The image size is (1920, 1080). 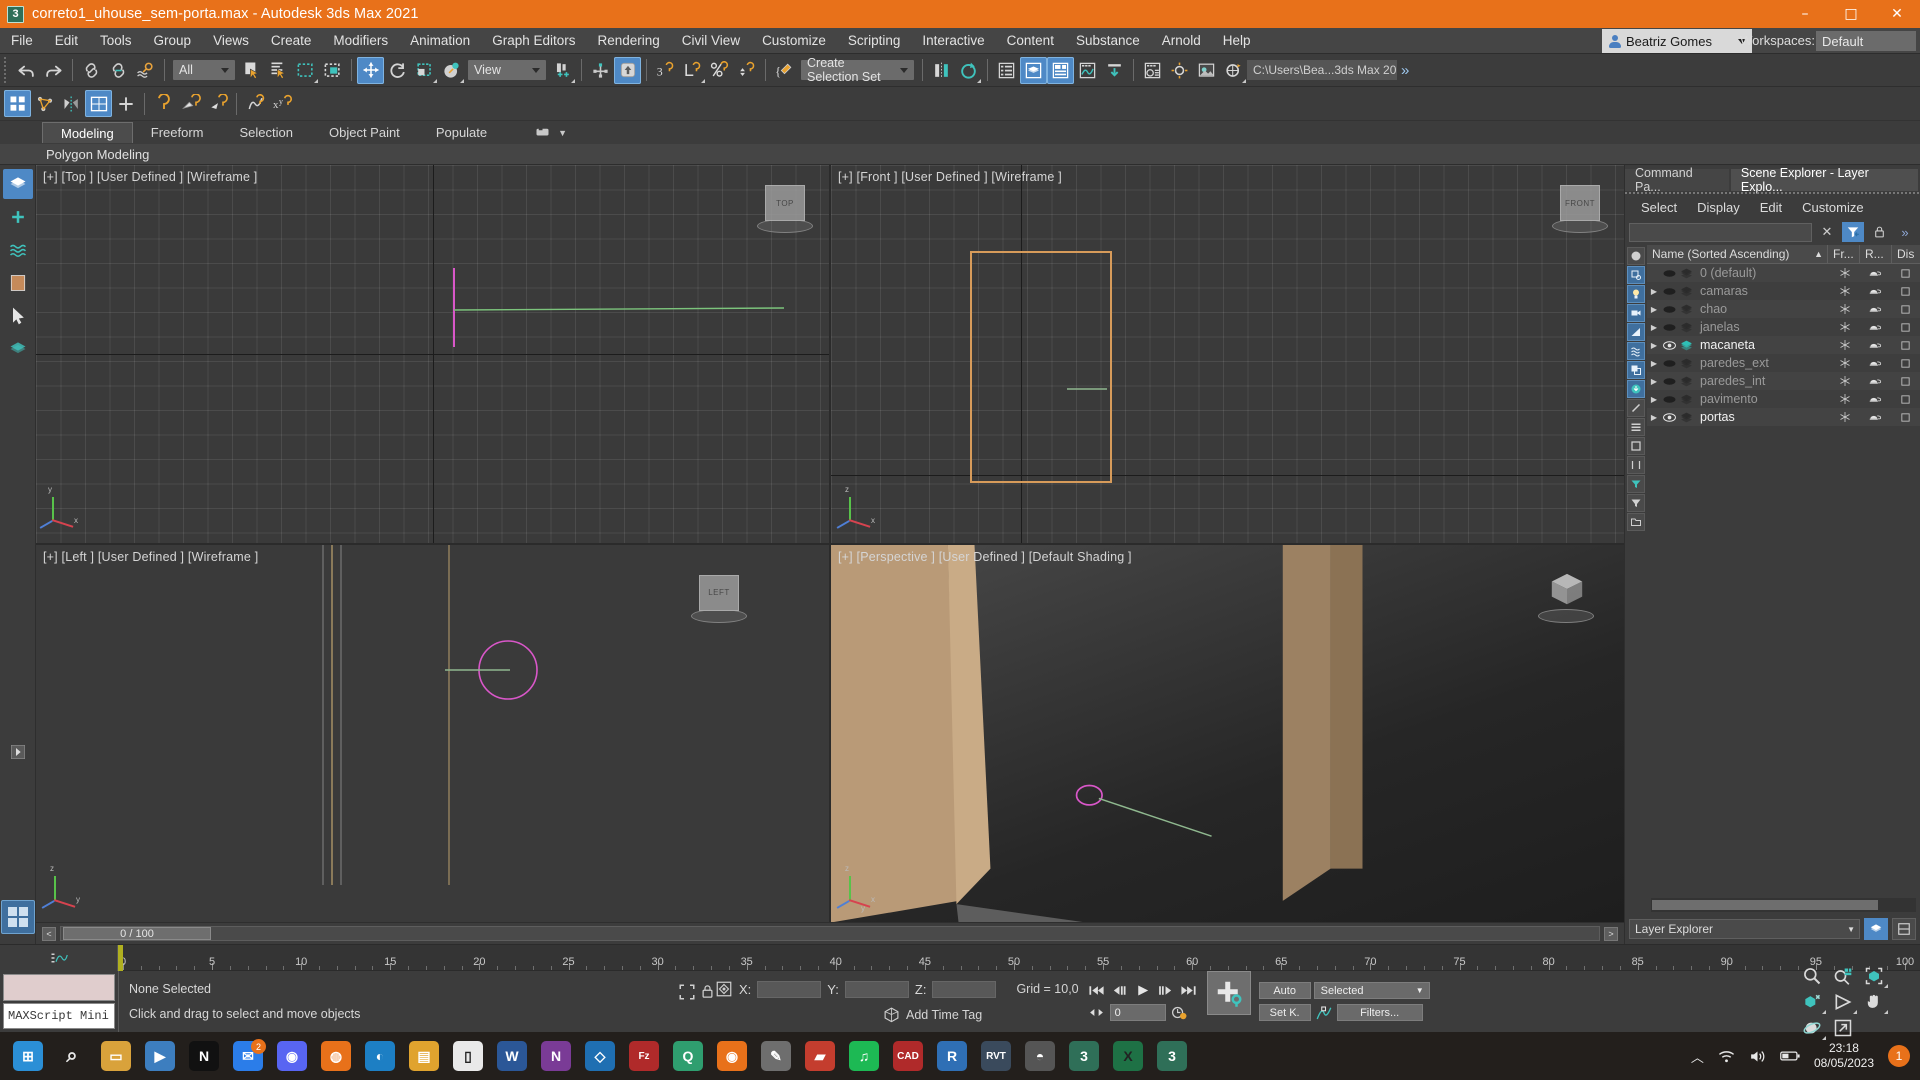 I want to click on key-tangent-icon, so click(x=1324, y=1012).